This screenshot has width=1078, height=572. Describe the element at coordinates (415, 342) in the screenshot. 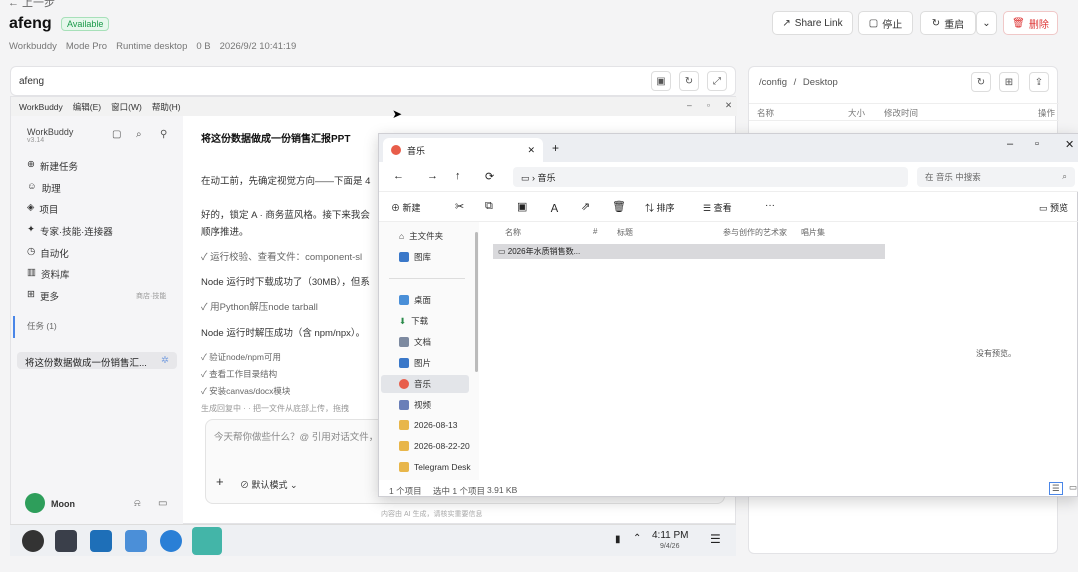

I see `nav-item-documents: 文档` at that location.